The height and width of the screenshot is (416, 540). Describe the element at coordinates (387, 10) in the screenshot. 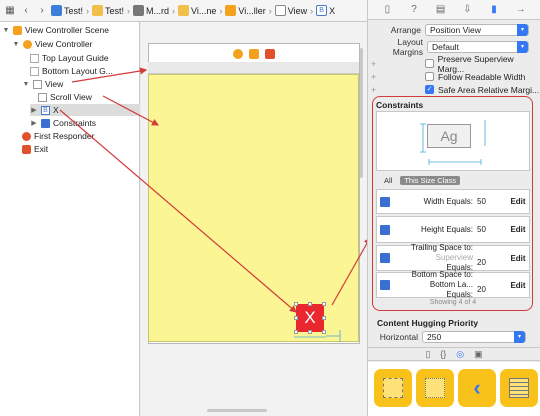

I see `file-inspector-icon: ▯` at that location.